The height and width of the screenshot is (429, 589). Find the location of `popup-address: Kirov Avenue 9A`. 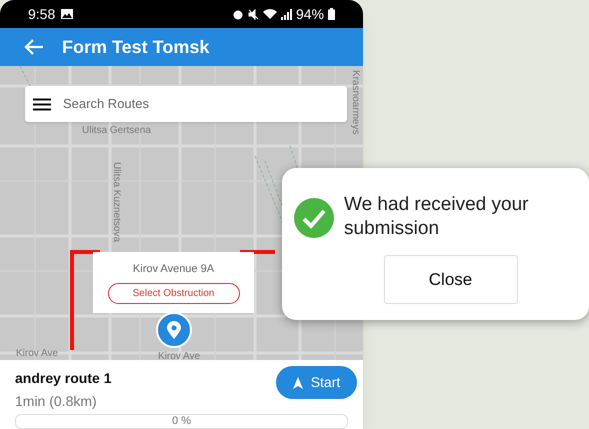

popup-address: Kirov Avenue 9A is located at coordinates (173, 270).